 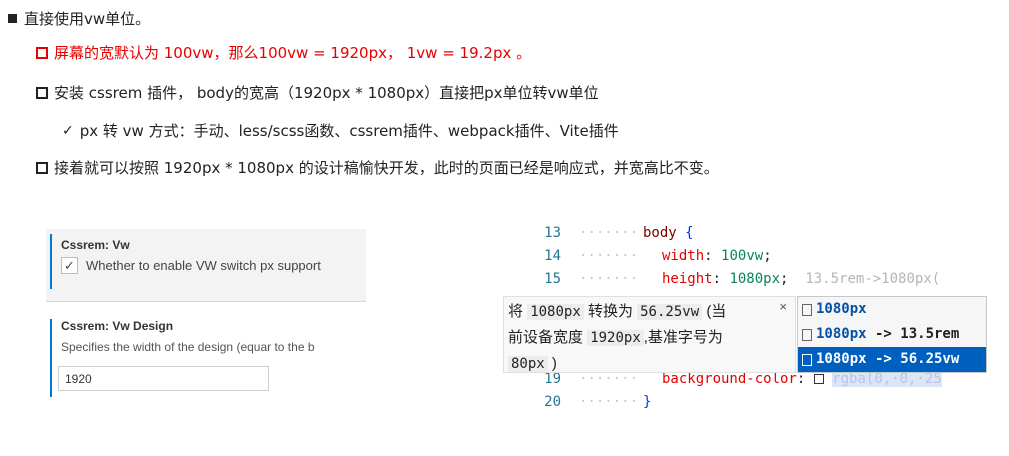 I want to click on css-selector: body, so click(x=660, y=233).